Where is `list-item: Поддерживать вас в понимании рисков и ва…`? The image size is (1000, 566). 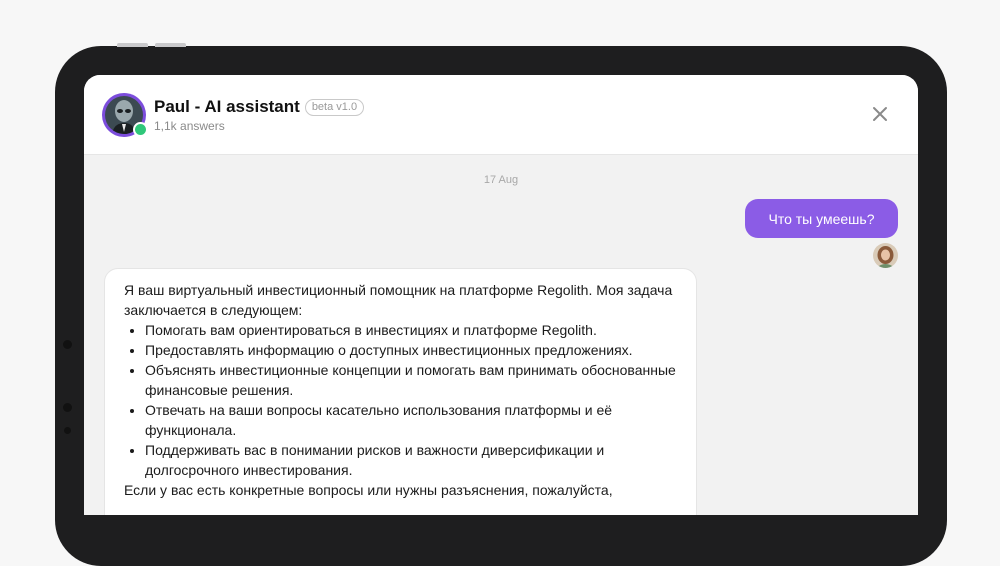 list-item: Поддерживать вас в понимании рисков и ва… is located at coordinates (411, 460).